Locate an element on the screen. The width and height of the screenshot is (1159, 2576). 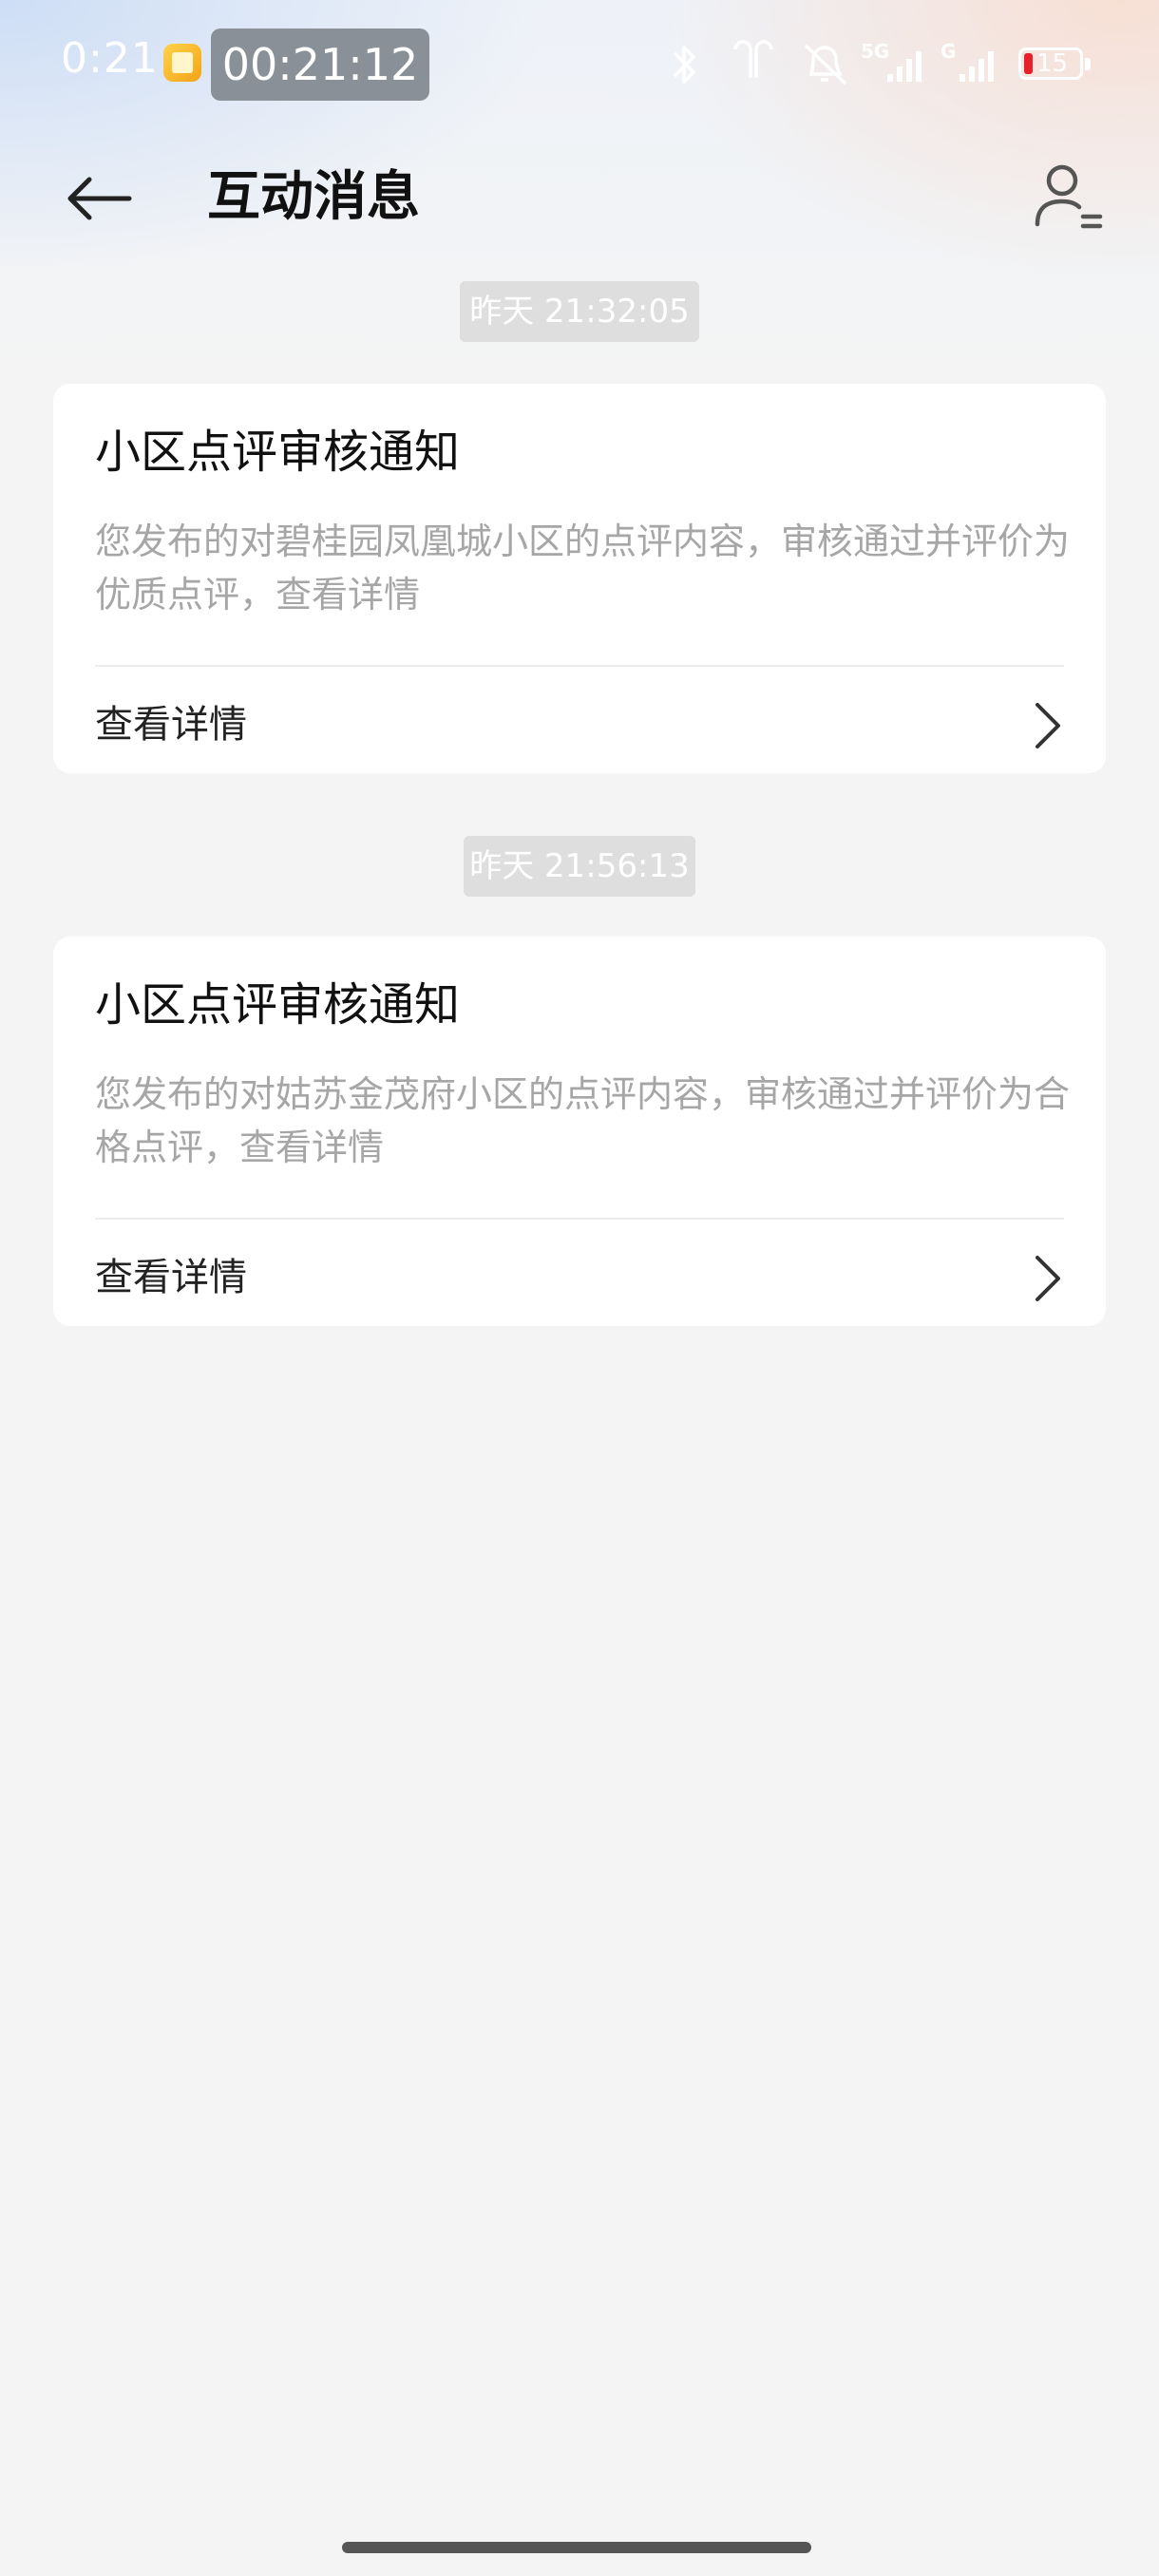
message-body: 您发布的对姑苏金茂府小区的点评内容，审核通过并评价为合格点评，查看详情 is located at coordinates (583, 1120).